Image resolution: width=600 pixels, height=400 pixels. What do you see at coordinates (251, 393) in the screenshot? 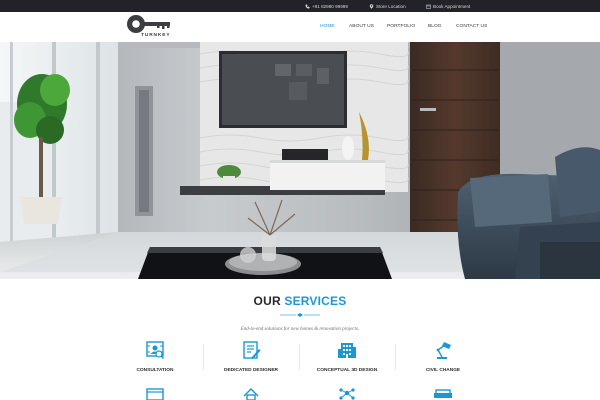
I see `home-icon` at bounding box center [251, 393].